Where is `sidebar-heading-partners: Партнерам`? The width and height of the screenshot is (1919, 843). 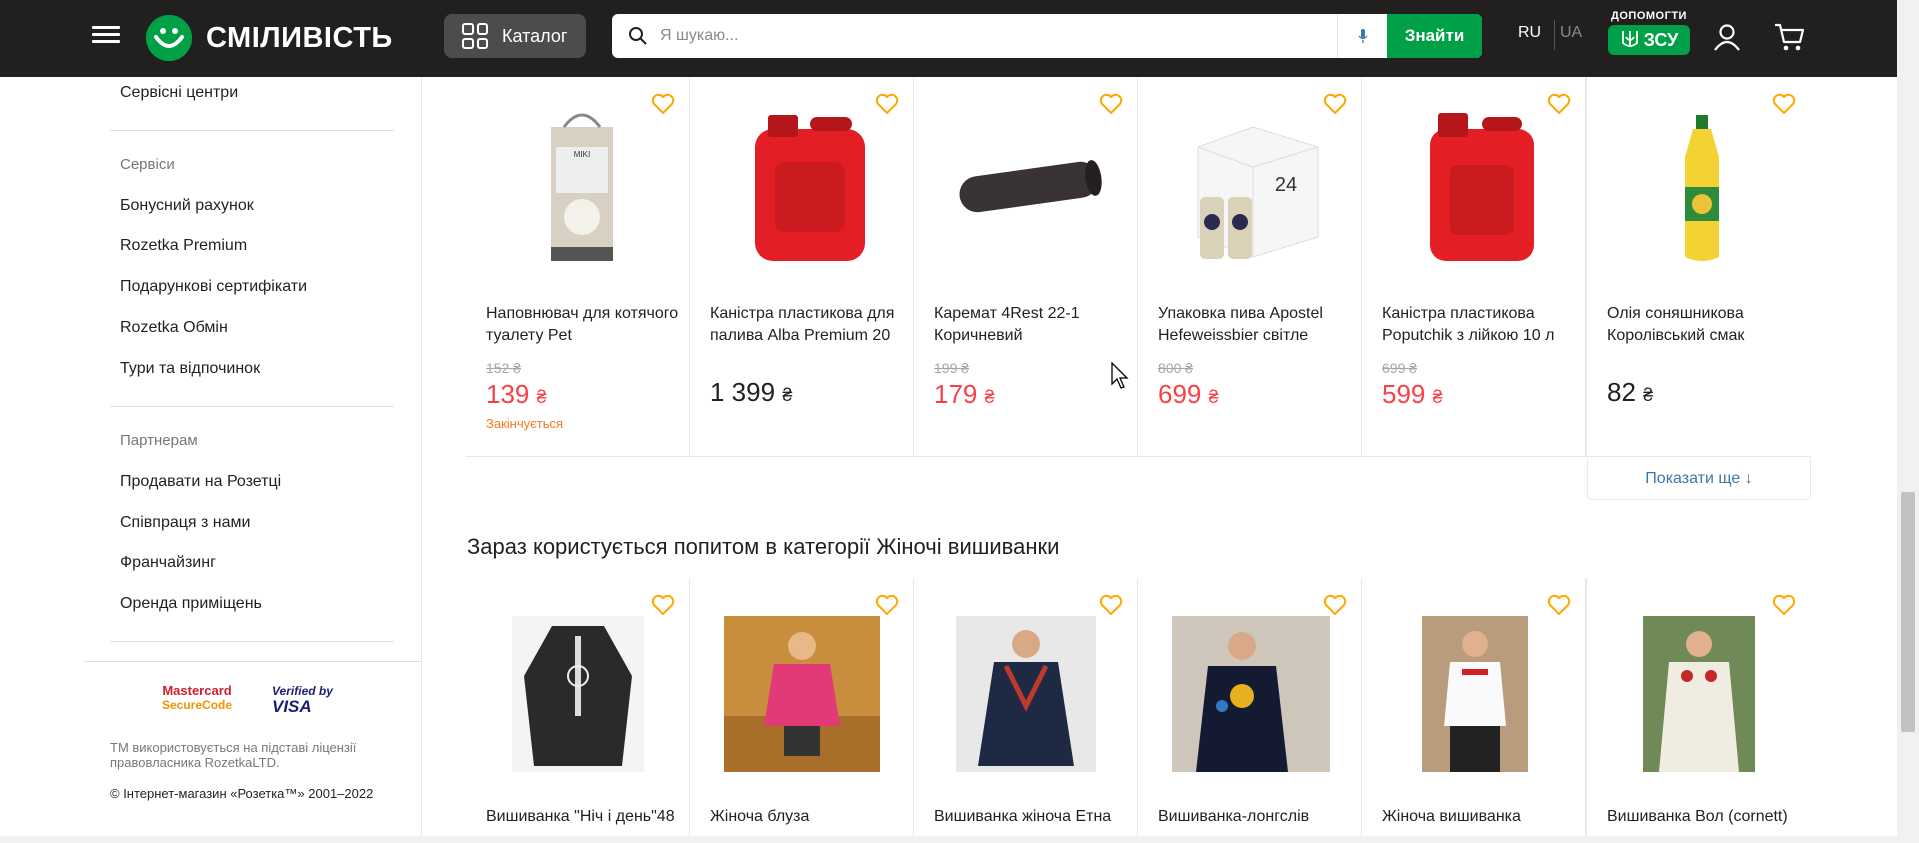
sidebar-heading-partners: Партнерам is located at coordinates (159, 440).